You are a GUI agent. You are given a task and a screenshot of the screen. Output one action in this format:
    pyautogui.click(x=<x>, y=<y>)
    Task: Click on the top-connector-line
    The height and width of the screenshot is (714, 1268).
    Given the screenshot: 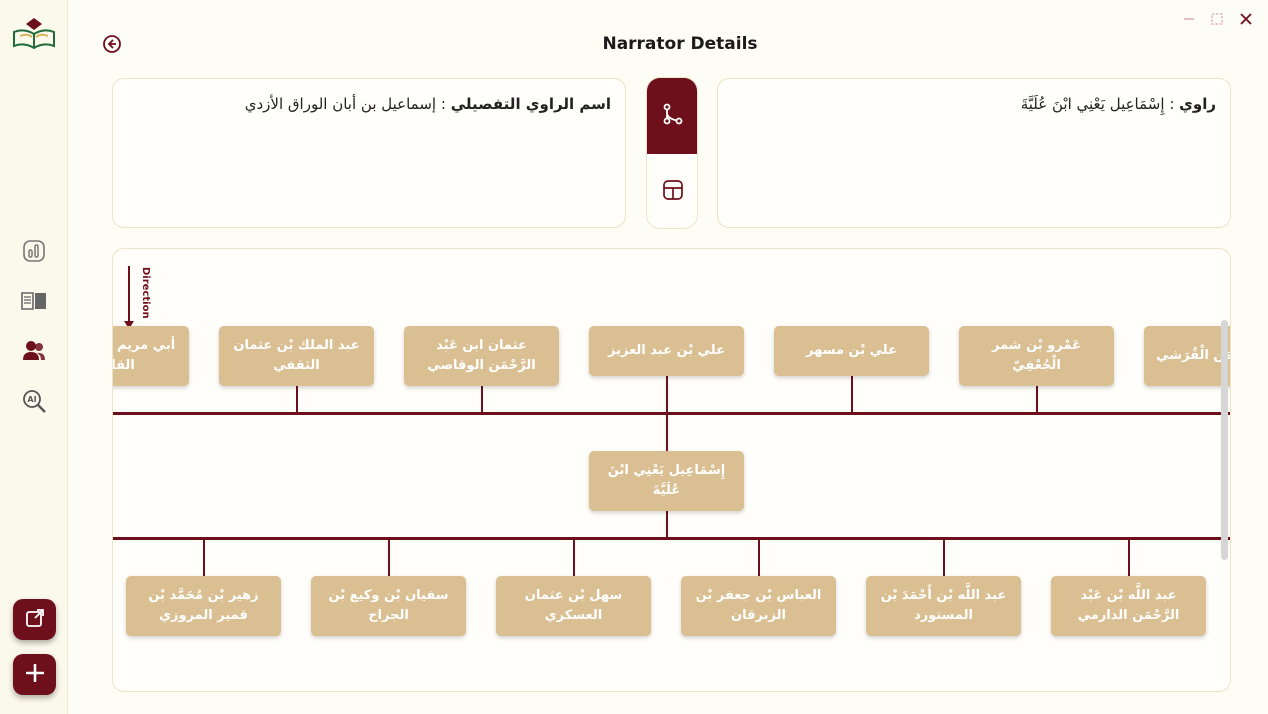 What is the action you would take?
    pyautogui.click(x=671, y=413)
    